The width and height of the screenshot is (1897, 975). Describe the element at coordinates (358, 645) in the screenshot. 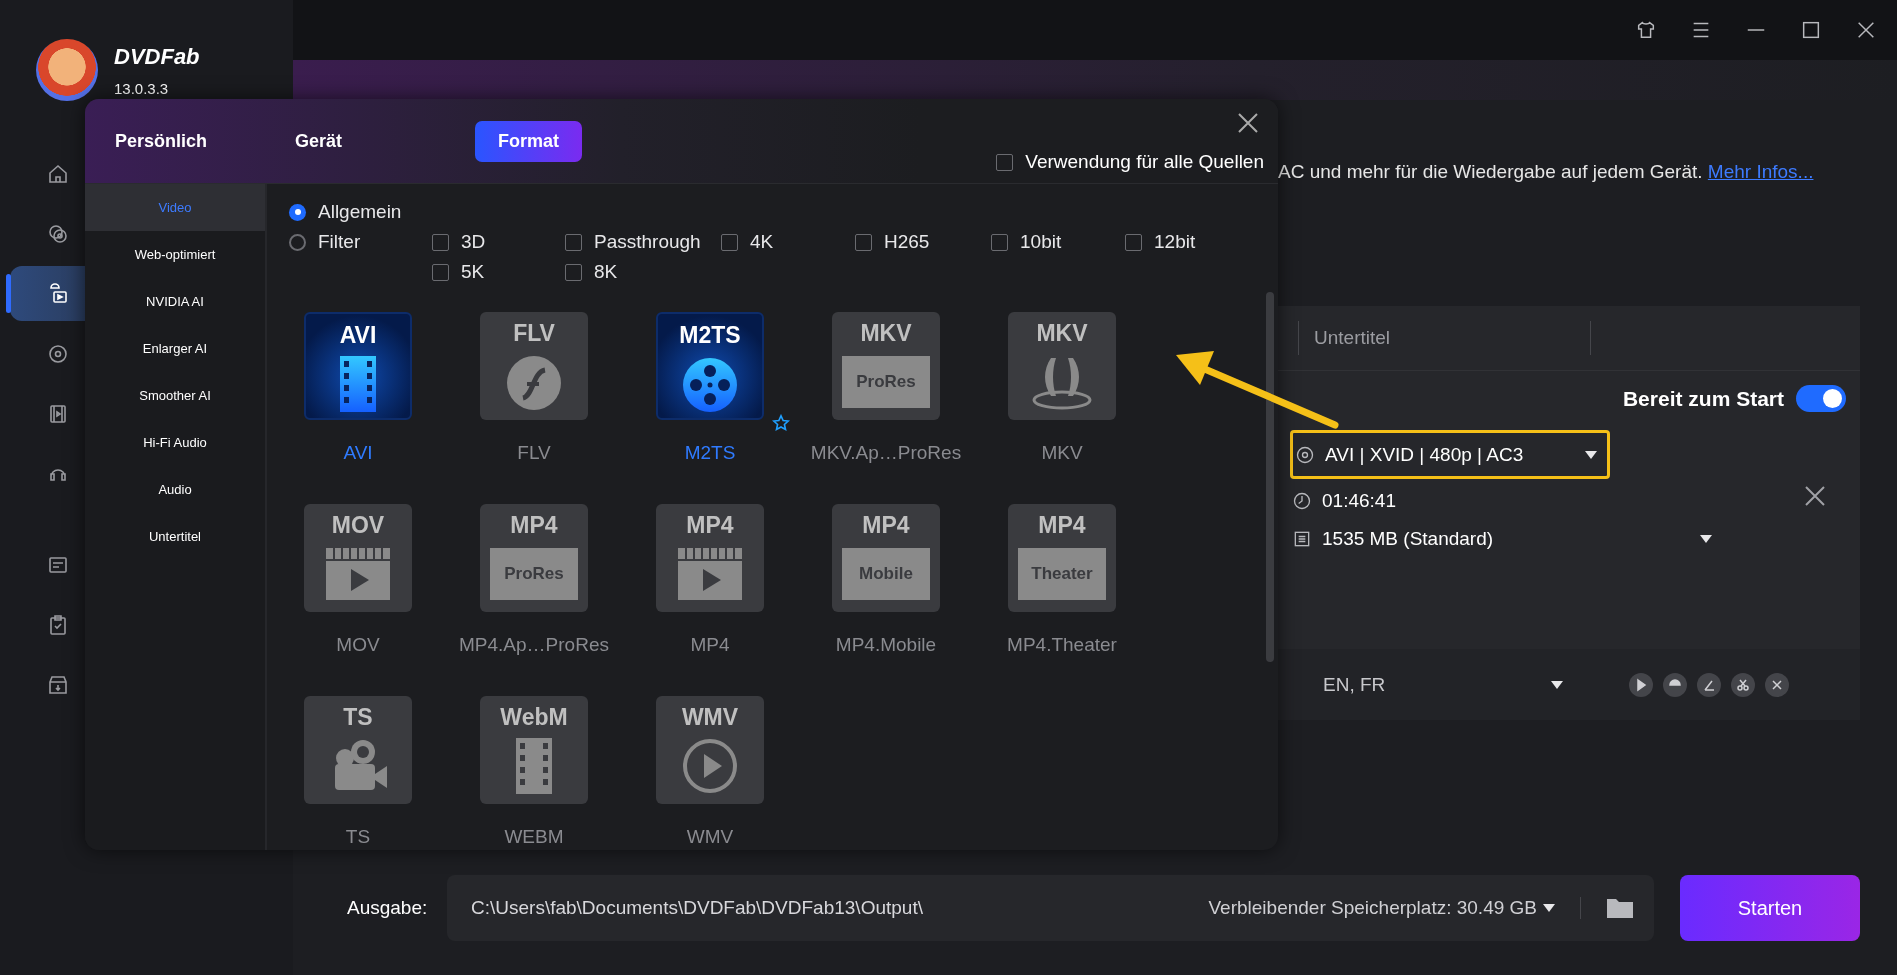

I see `format-label: MOV` at that location.